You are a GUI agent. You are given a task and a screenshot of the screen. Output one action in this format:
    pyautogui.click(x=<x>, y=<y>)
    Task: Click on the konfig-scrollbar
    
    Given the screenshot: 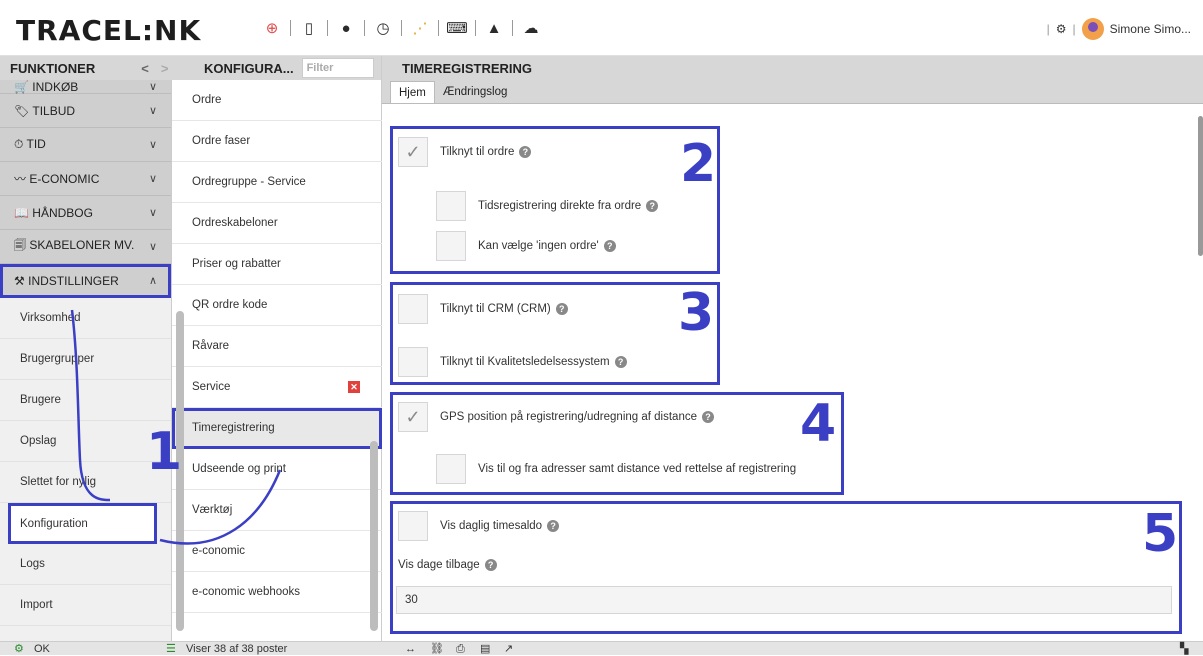 What is the action you would take?
    pyautogui.click(x=374, y=536)
    